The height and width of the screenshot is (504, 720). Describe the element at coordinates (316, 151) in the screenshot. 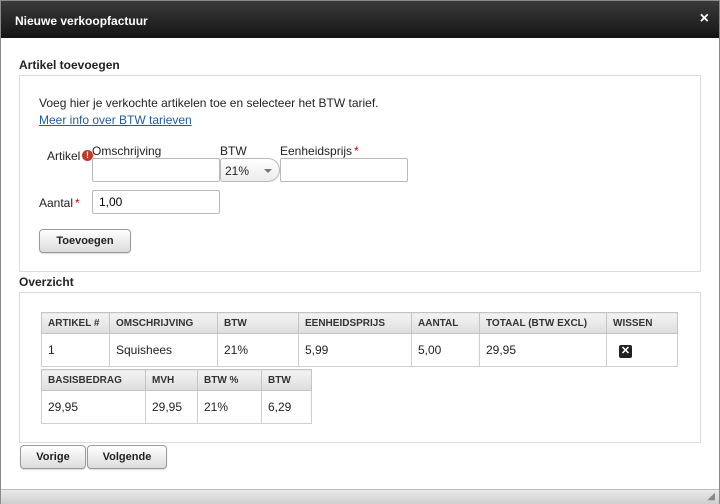

I see `unit-price-label-text: Eenheidsprijs` at that location.